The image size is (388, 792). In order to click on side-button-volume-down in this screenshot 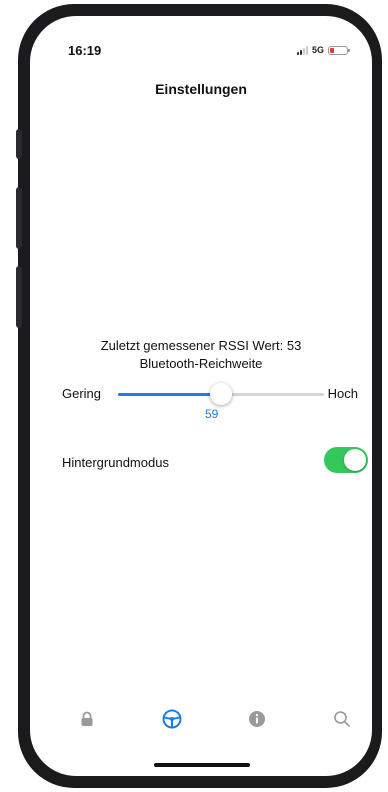, I will do `click(19, 297)`.